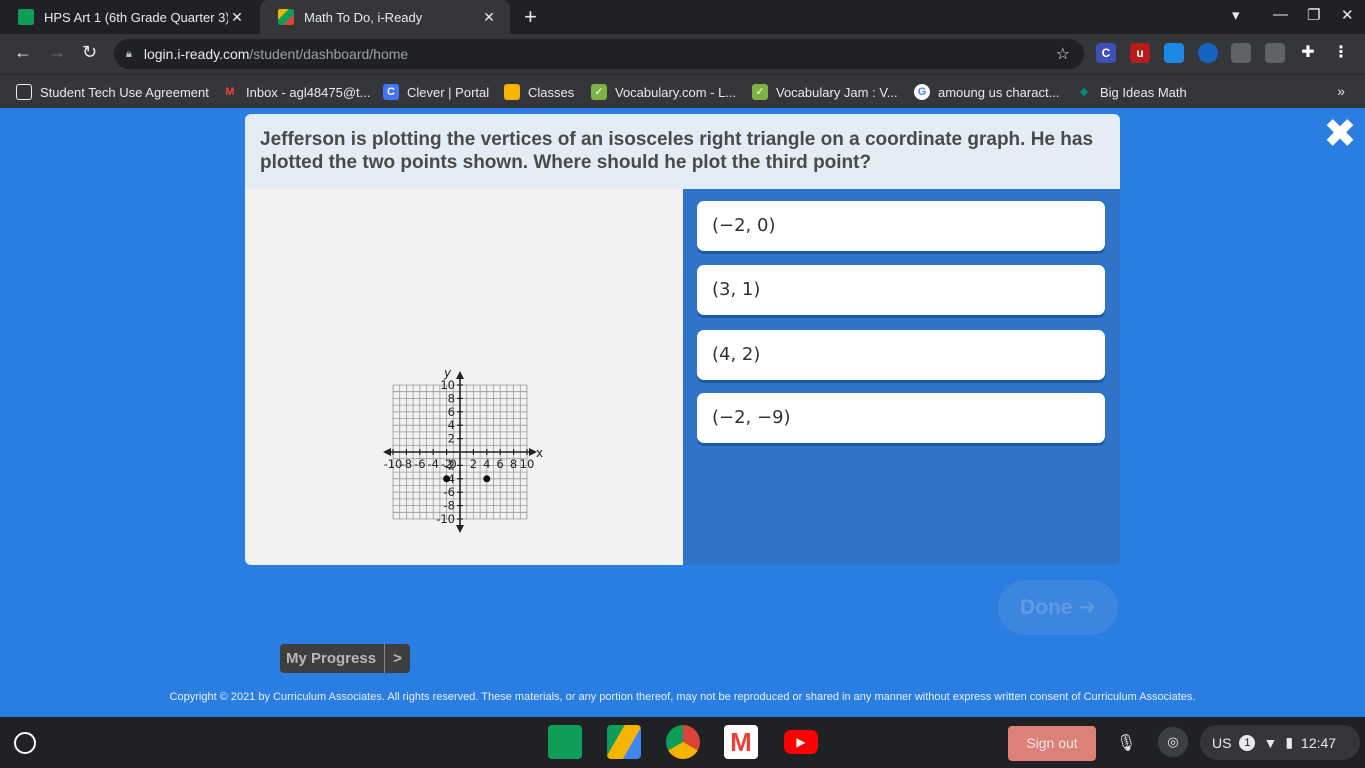 The width and height of the screenshot is (1365, 768). I want to click on y-tick-label: -8, so click(449, 506).